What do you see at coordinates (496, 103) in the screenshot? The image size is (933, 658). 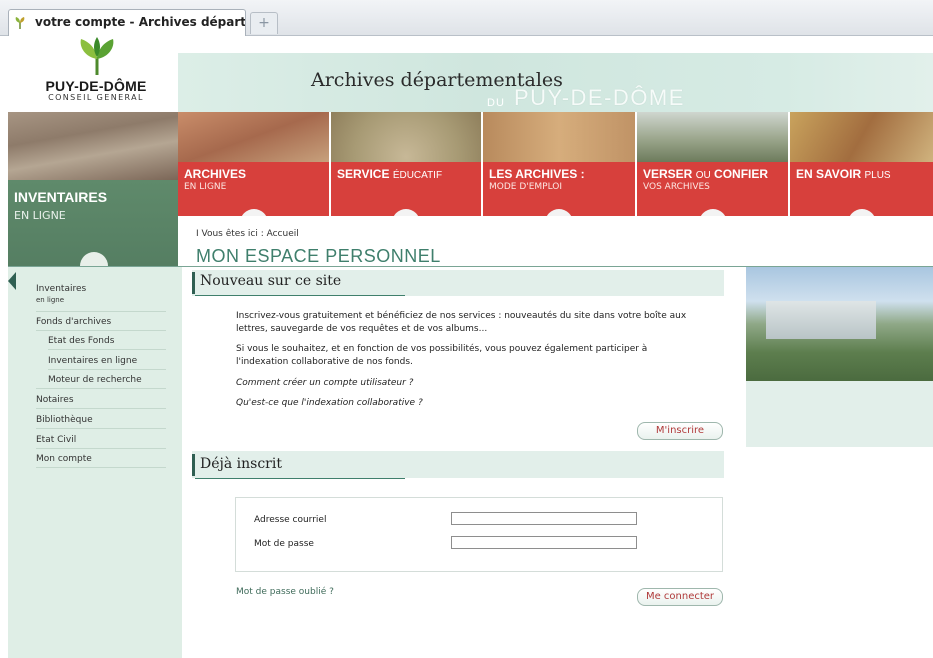 I see `banner-du: DU` at bounding box center [496, 103].